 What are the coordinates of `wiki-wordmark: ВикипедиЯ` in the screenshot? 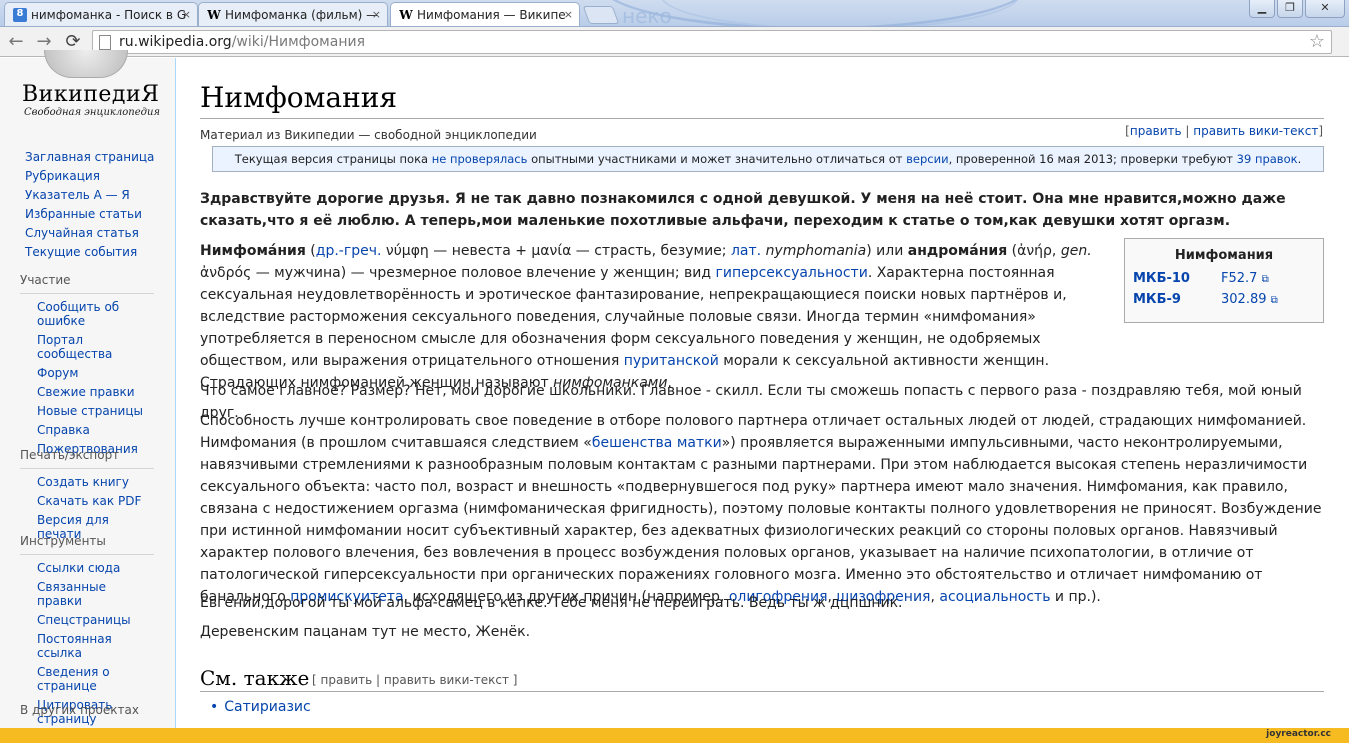 It's located at (90, 94).